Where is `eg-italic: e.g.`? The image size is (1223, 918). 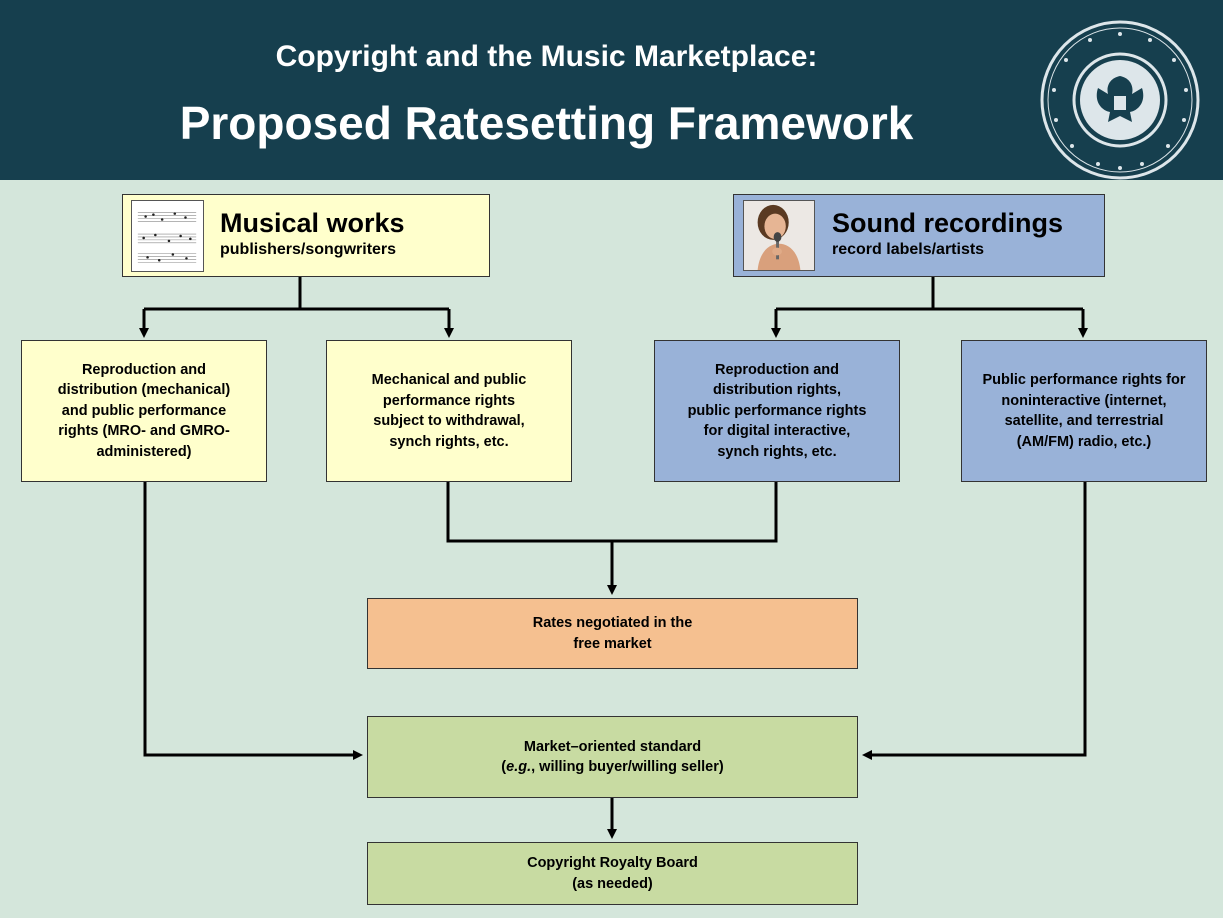
eg-italic: e.g. is located at coordinates (519, 767).